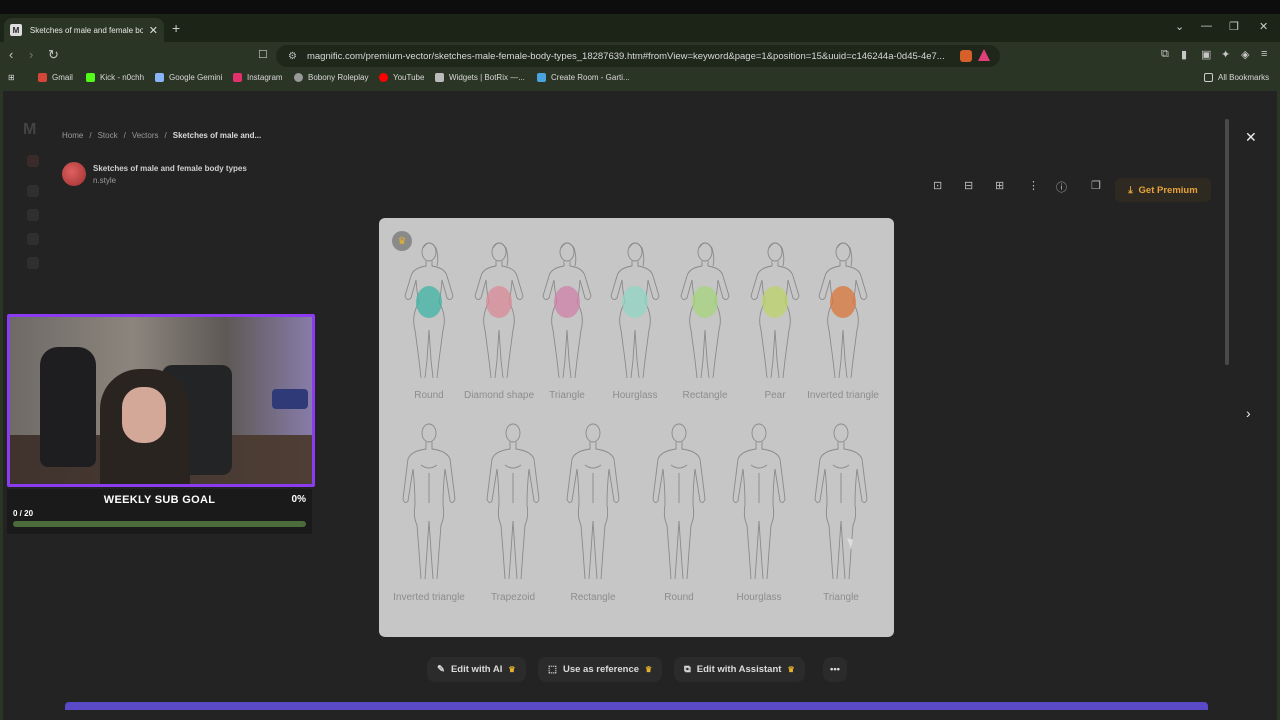 This screenshot has height=720, width=1280. Describe the element at coordinates (1163, 190) in the screenshot. I see `get-premium-button: ⤓ Get Premium` at that location.